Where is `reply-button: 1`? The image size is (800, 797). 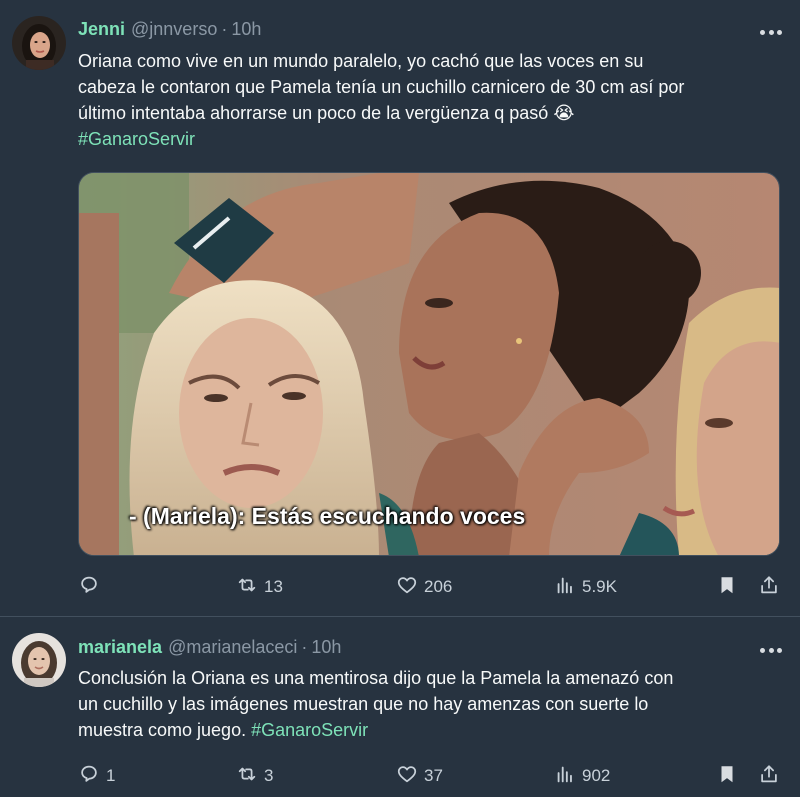 reply-button: 1 is located at coordinates (96, 776).